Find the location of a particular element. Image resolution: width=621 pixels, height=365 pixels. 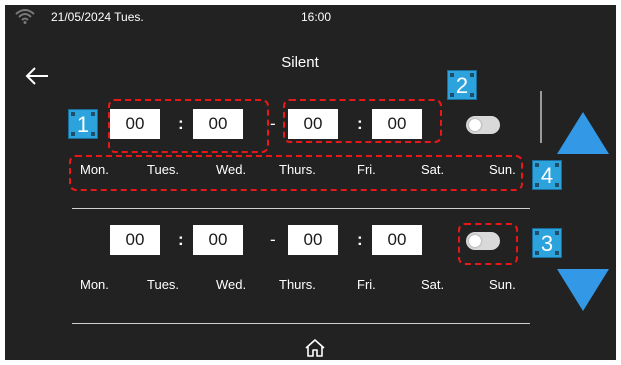

page-title: Silent is located at coordinates (300, 62).